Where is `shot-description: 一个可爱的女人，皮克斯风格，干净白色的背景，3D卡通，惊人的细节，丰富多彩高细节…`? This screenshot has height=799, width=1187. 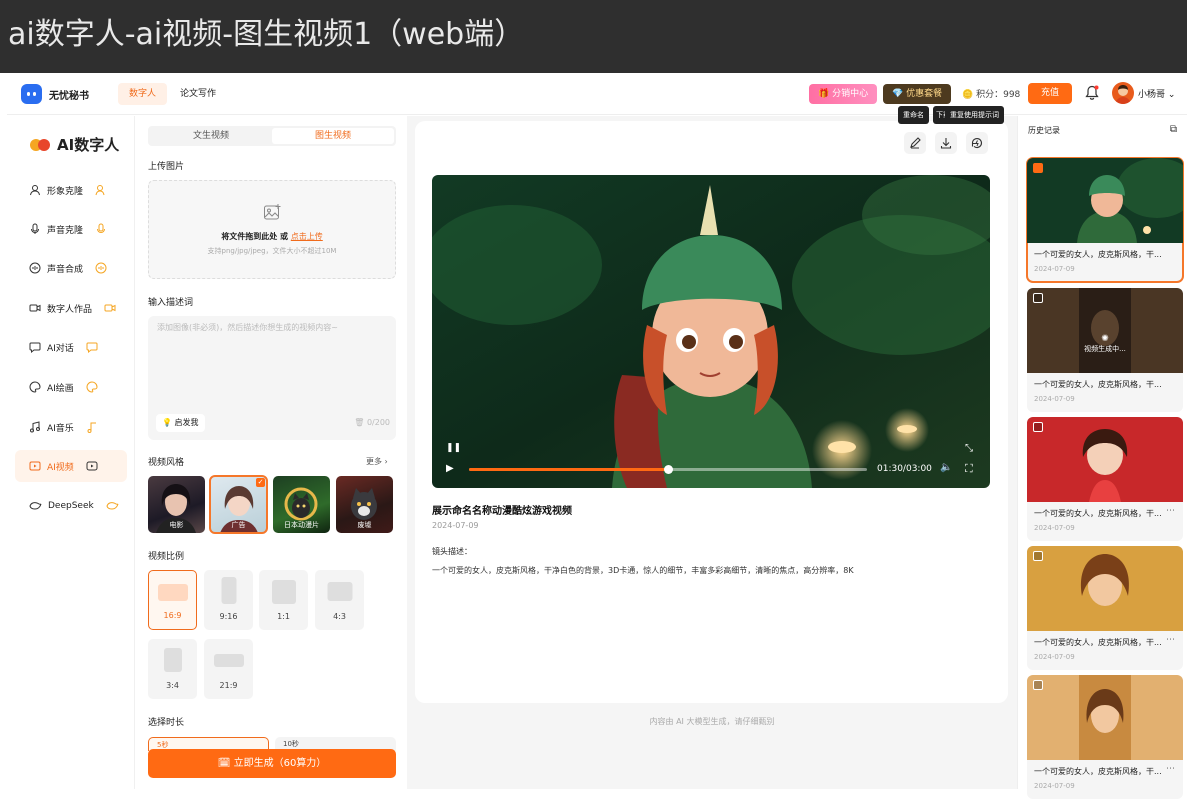 shot-description: 一个可爱的女人，皮克斯风格，干净白色的背景，3D卡通，惊人的细节，丰富多彩高细节… is located at coordinates (643, 570).